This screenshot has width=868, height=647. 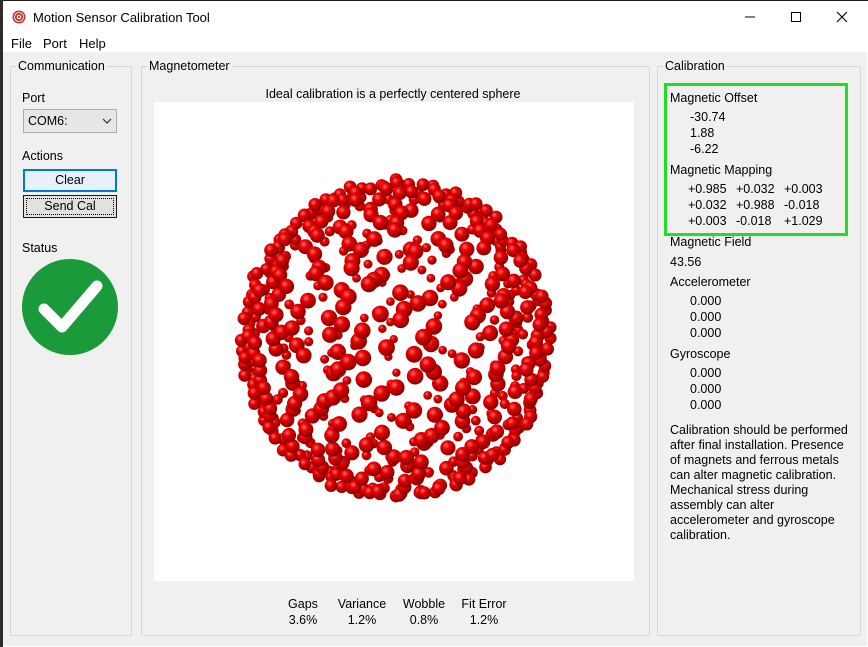 I want to click on magnetic-field-value: 43.56, so click(x=686, y=262).